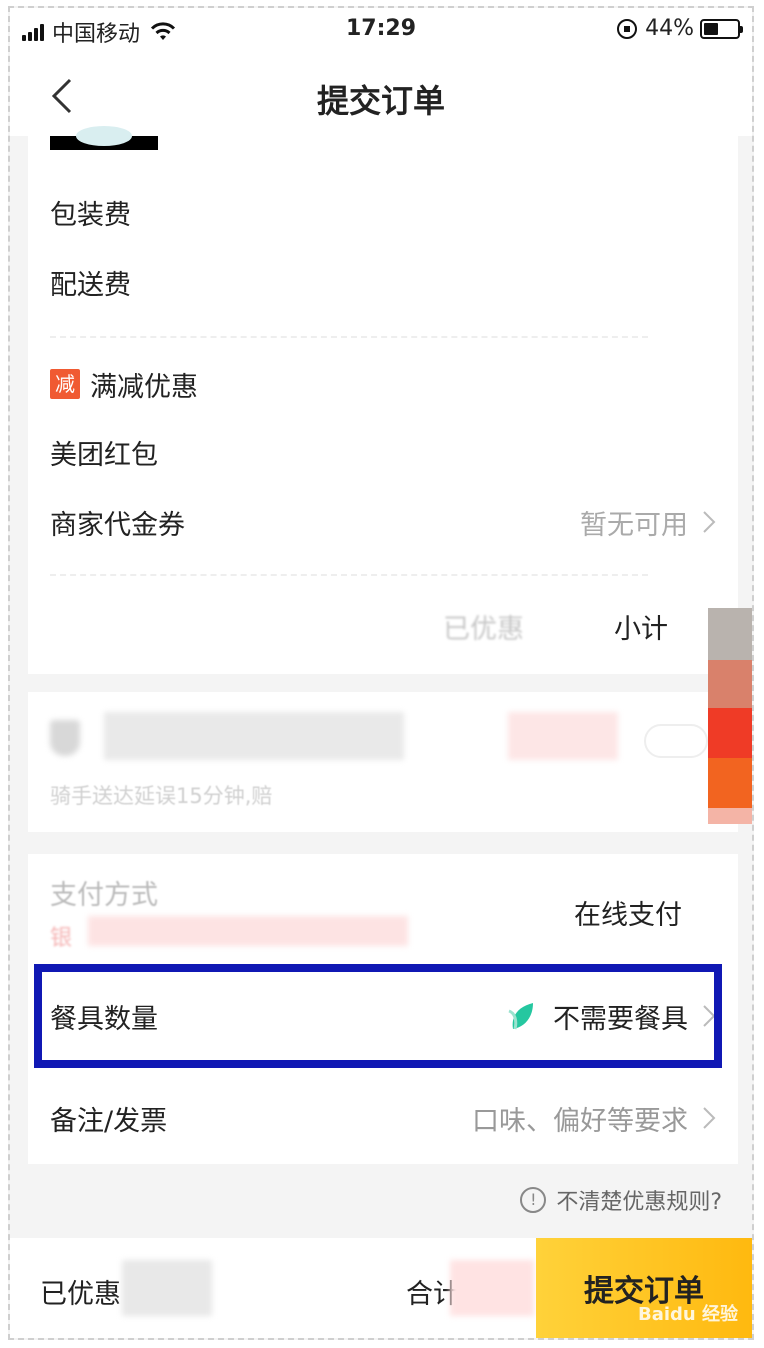 This screenshot has height=1348, width=764. What do you see at coordinates (104, 455) in the screenshot?
I see `redpacket-label: 美团红包` at bounding box center [104, 455].